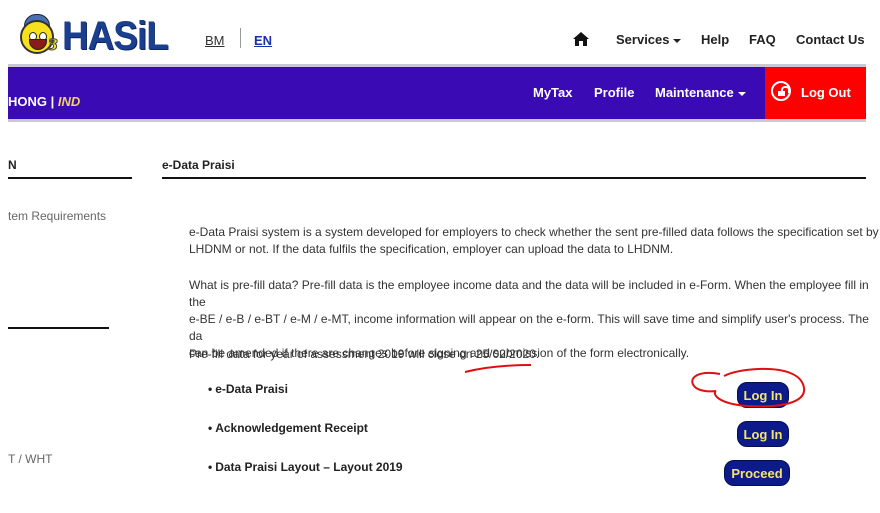 Image resolution: width=880 pixels, height=513 pixels. I want to click on item-label: e-Data Praisi, so click(251, 389).